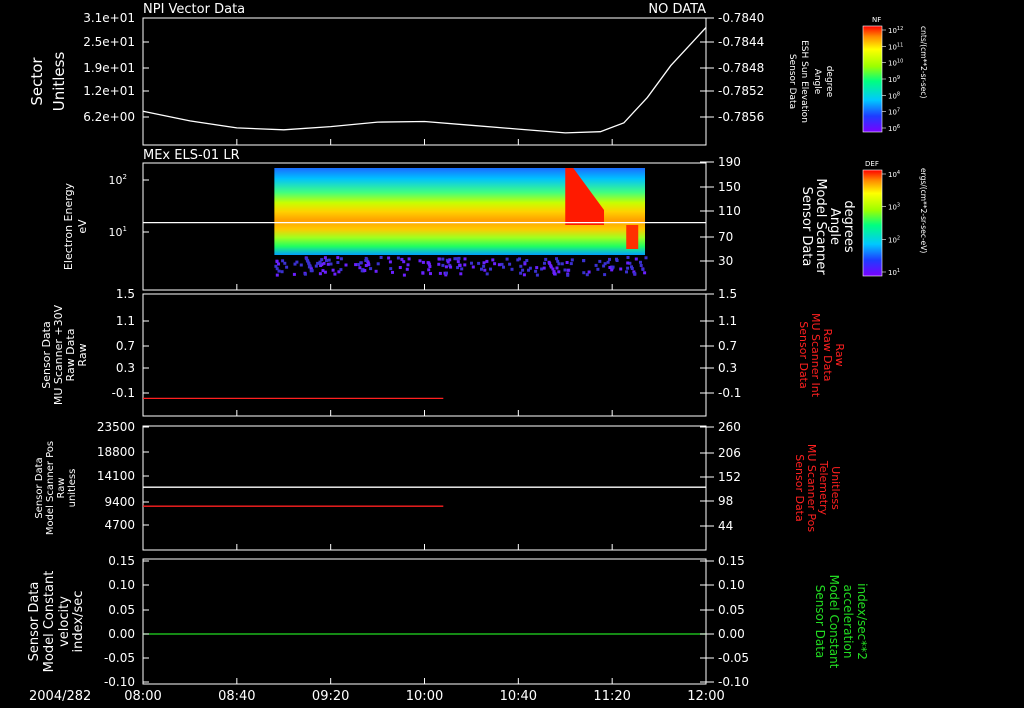 Image resolution: width=1024 pixels, height=708 pixels. What do you see at coordinates (78, 622) in the screenshot?
I see `left-axis-label: index/sec` at bounding box center [78, 622].